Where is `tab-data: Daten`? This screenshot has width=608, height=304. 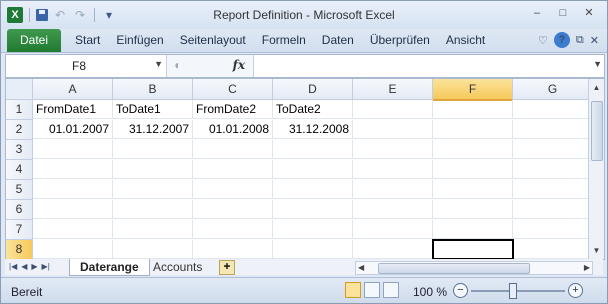
tab-data: Daten is located at coordinates (338, 40).